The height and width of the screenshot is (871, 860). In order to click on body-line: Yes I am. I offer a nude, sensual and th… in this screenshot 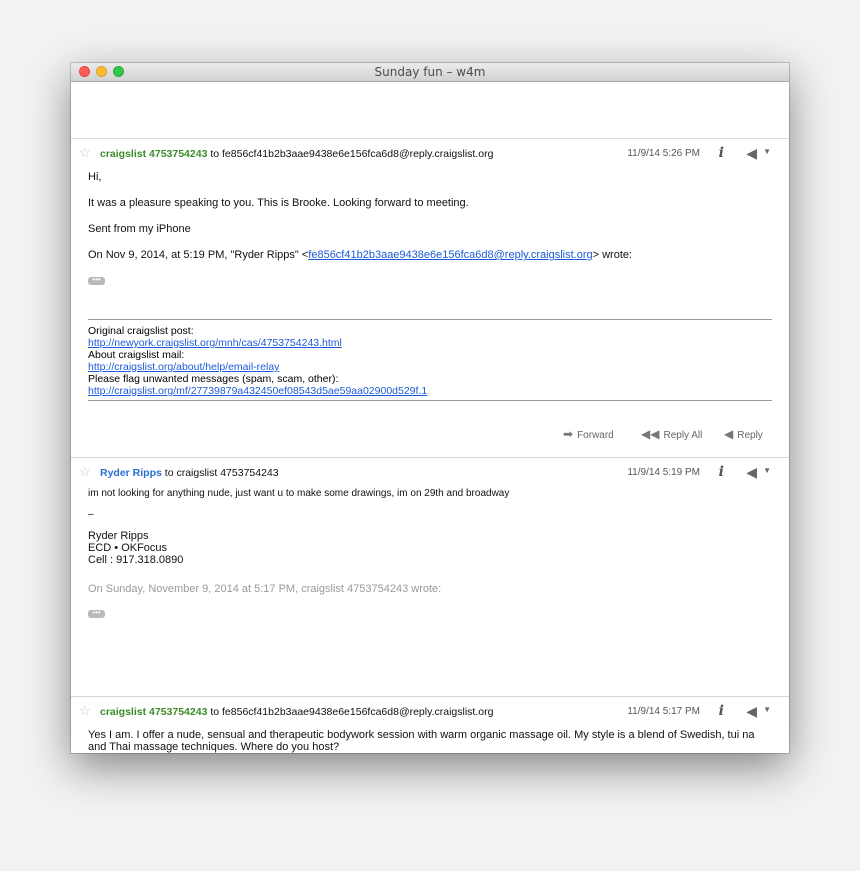, I will do `click(421, 741)`.